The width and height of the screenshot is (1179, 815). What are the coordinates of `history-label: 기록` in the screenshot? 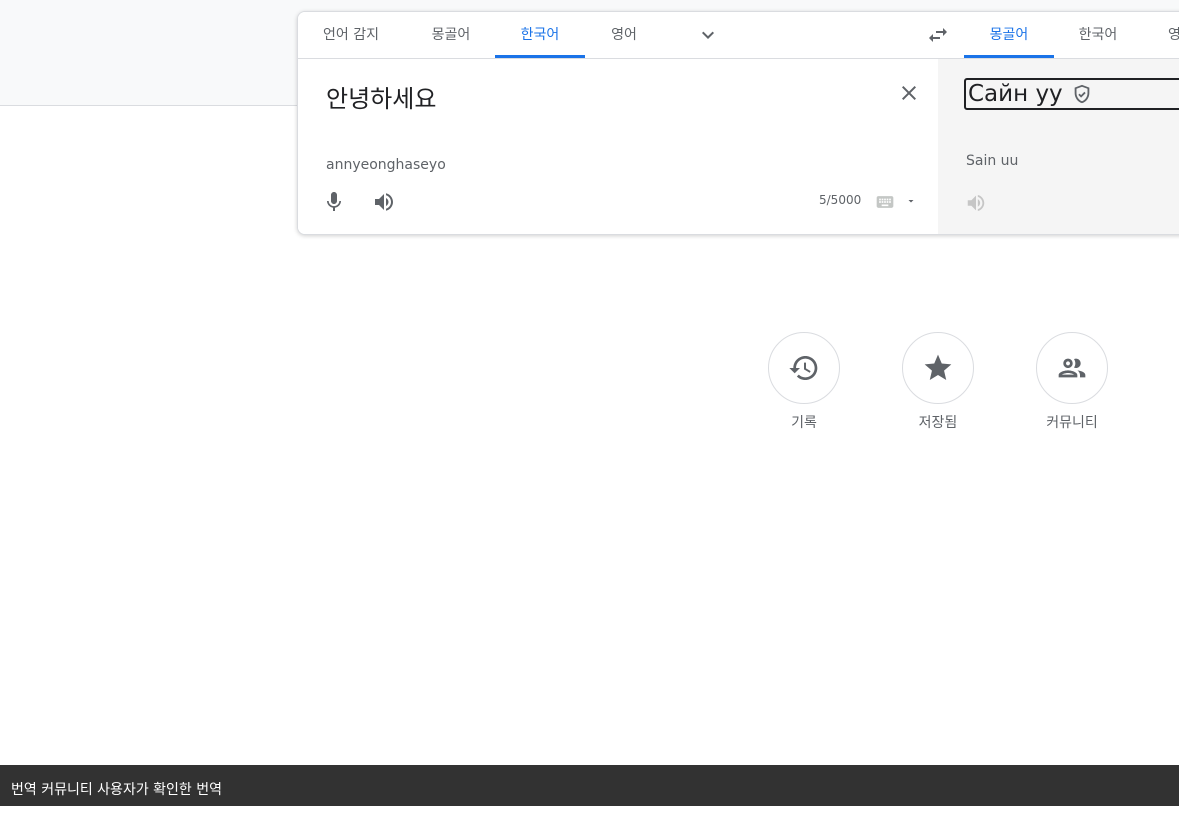 It's located at (804, 423).